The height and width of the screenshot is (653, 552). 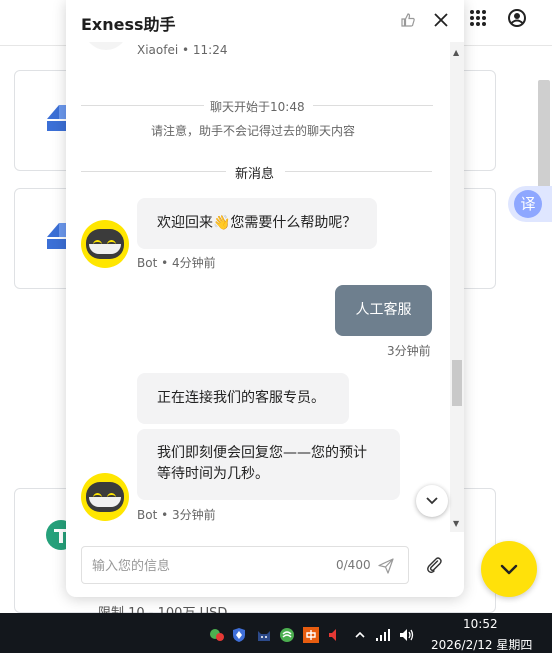 I want to click on message-meta: 3分钟前, so click(x=409, y=351).